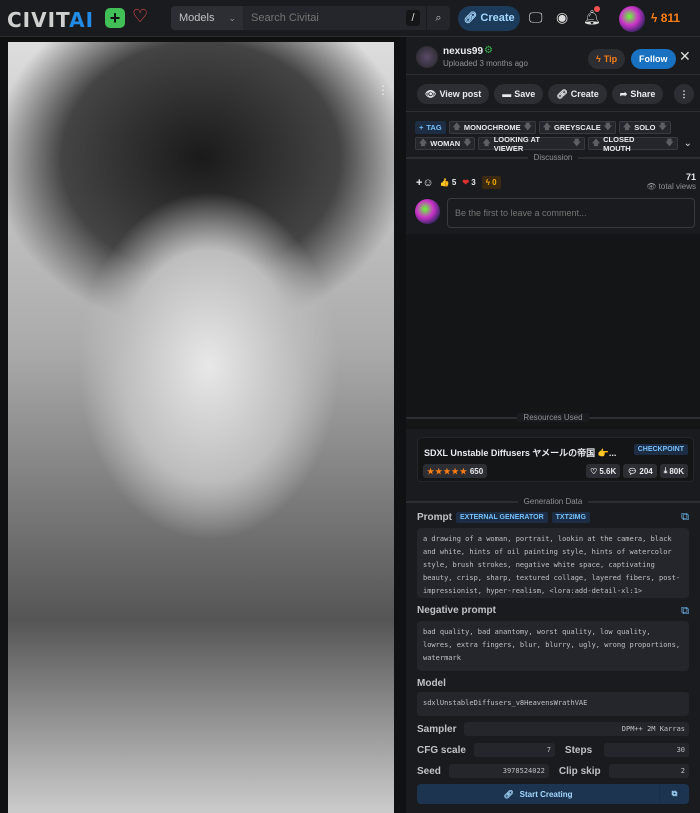 Image resolution: width=700 pixels, height=813 pixels. What do you see at coordinates (619, 143) in the screenshot?
I see `tag-label: CLOSED MOUTH` at bounding box center [619, 143].